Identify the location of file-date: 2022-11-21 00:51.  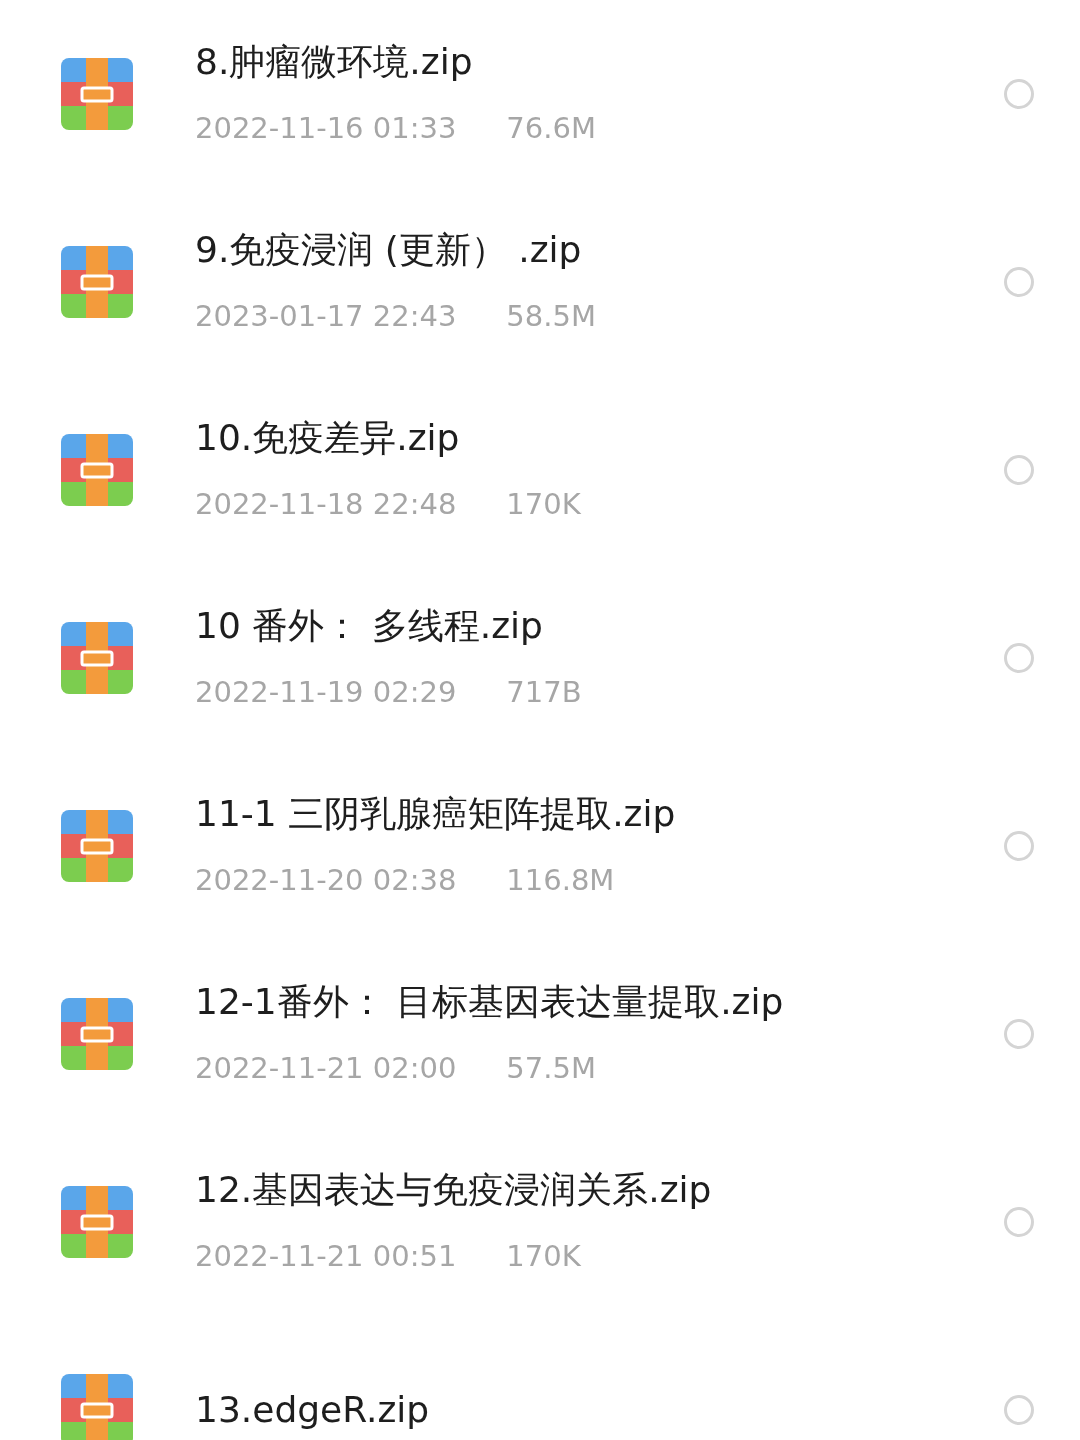
(326, 1256).